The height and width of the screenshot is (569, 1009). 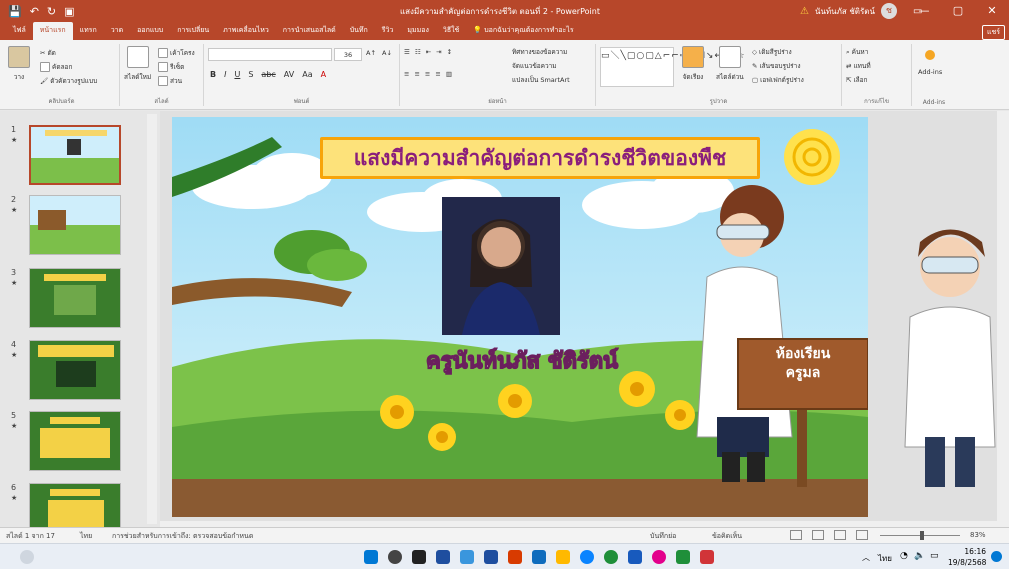 What do you see at coordinates (68, 81) in the screenshot?
I see `format-painter-button: 🖌 ตัวคัดวางรูปแบบ` at bounding box center [68, 81].